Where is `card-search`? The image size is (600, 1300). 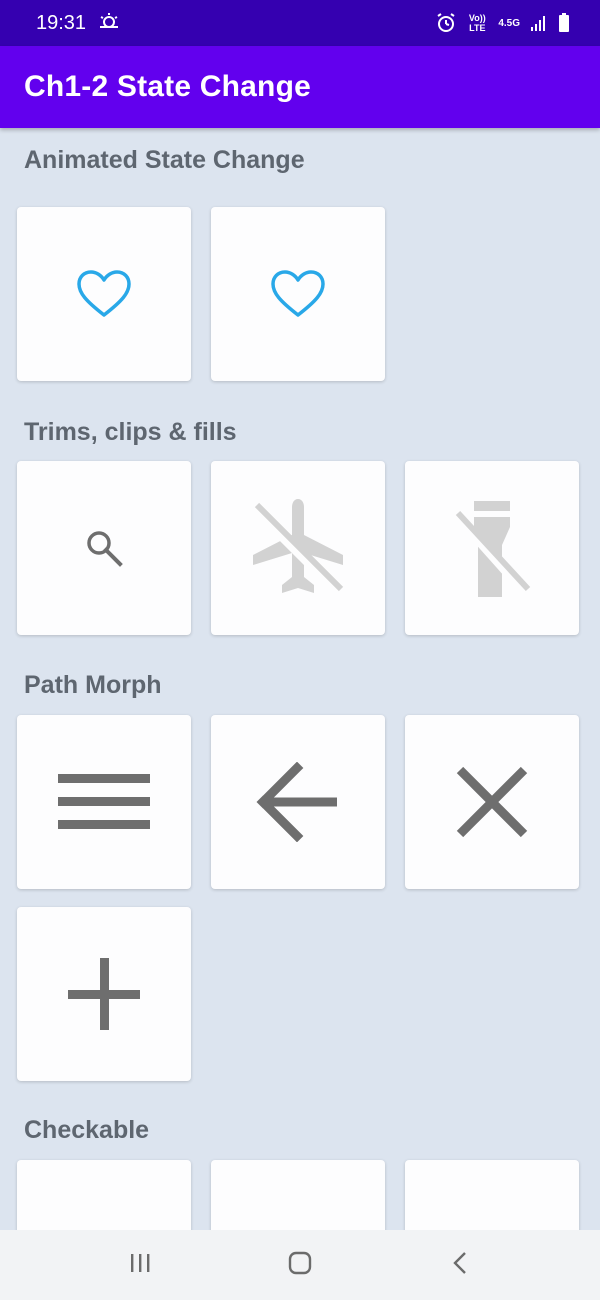 card-search is located at coordinates (104, 548).